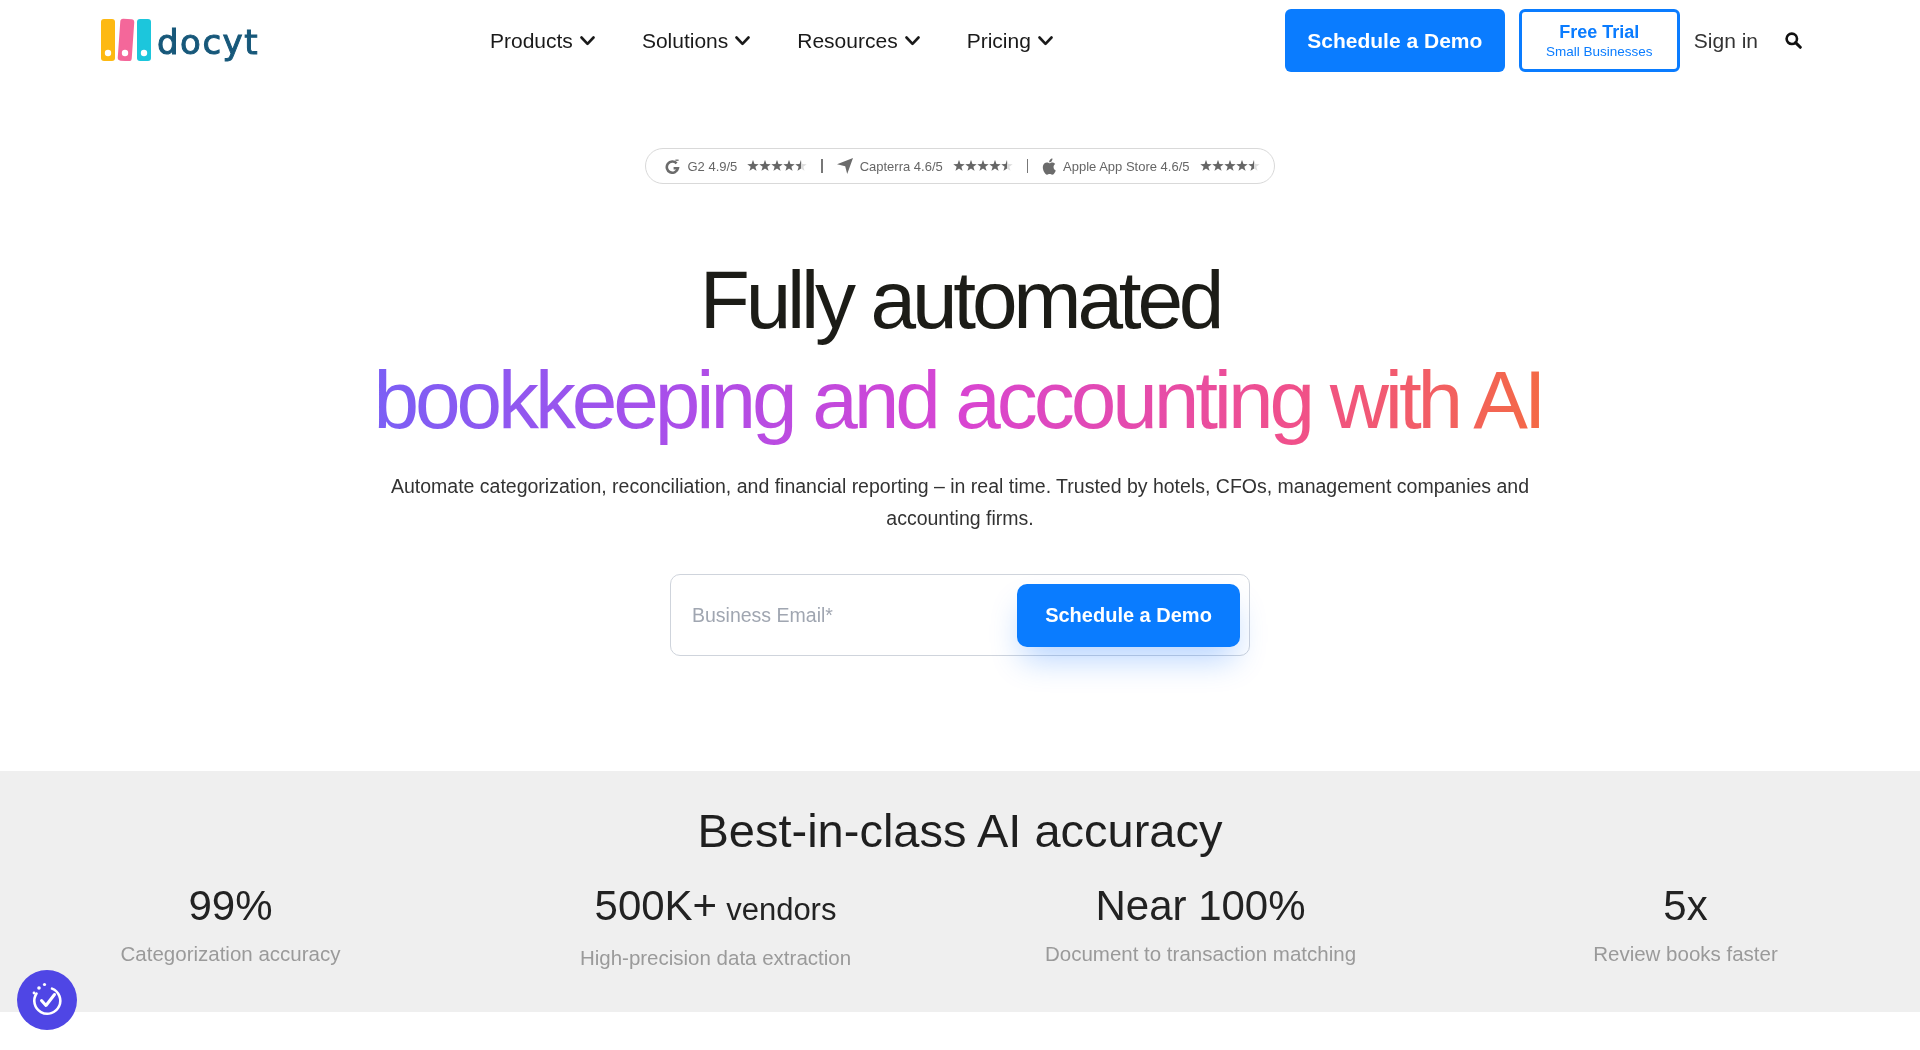 The image size is (1920, 1050). What do you see at coordinates (1599, 40) in the screenshot?
I see `free-trial-button: Free Trial Small Businesses` at bounding box center [1599, 40].